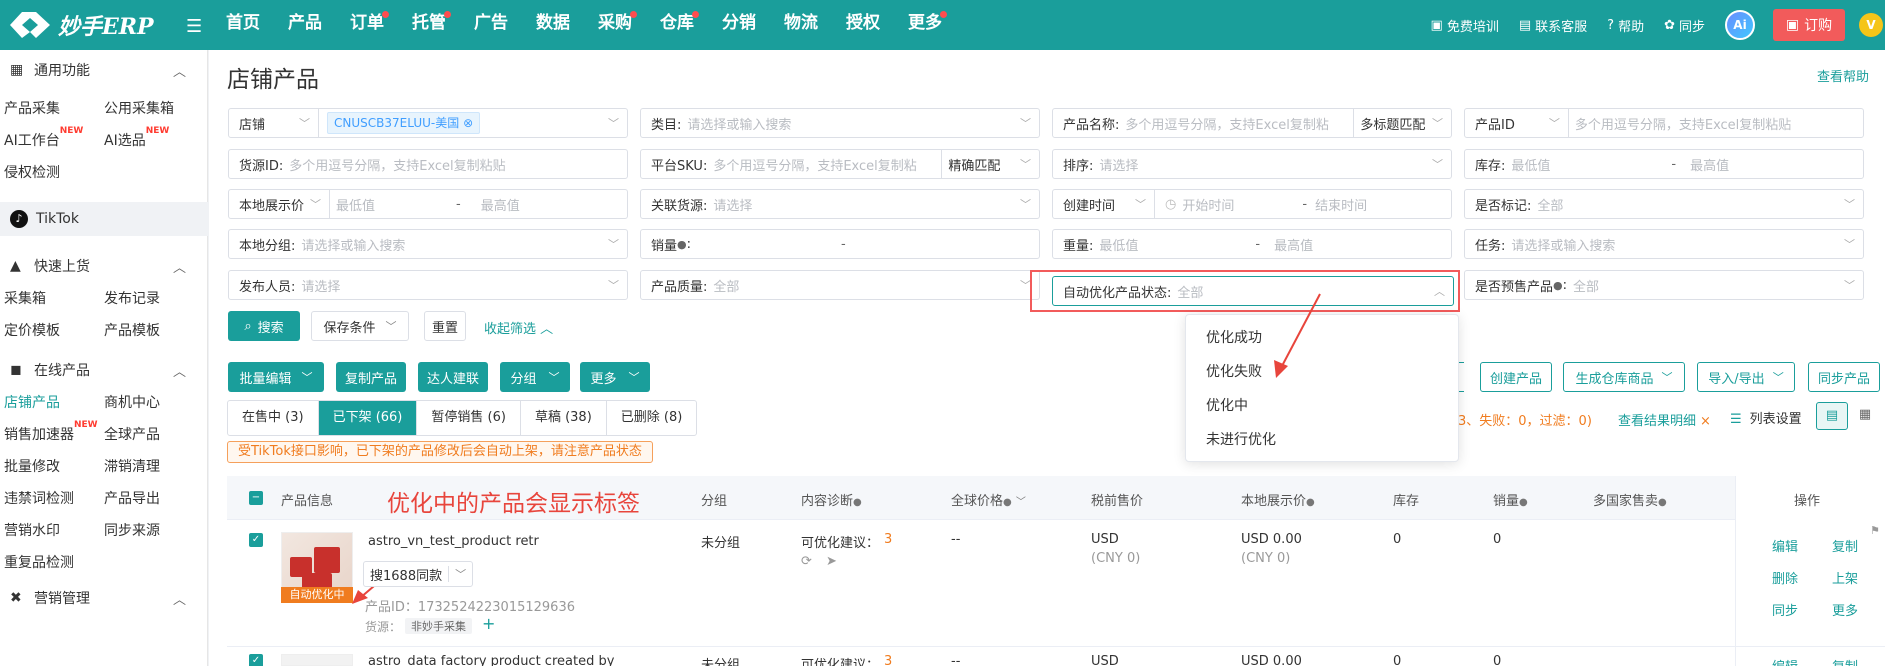  Describe the element at coordinates (1785, 545) in the screenshot. I see `edit-link: 编辑` at that location.